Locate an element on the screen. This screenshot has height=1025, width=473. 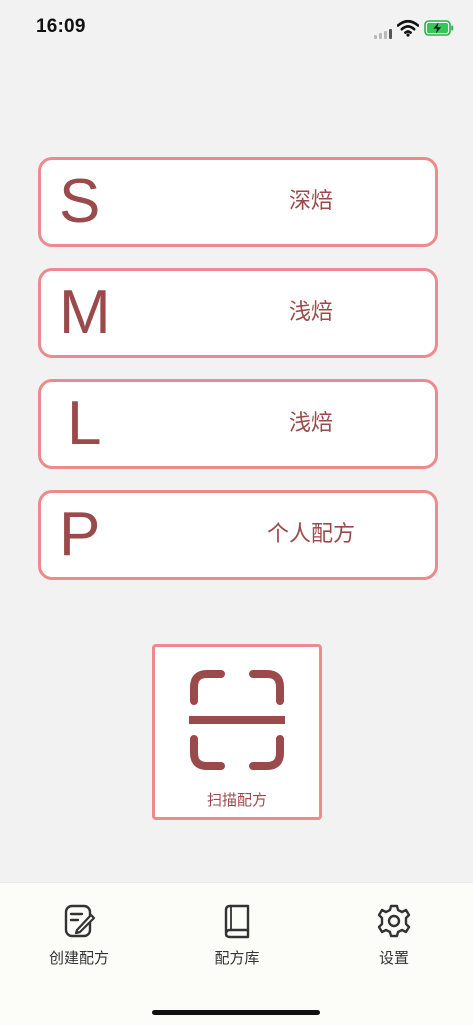
roast-option-label: 个人配方 is located at coordinates (310, 534).